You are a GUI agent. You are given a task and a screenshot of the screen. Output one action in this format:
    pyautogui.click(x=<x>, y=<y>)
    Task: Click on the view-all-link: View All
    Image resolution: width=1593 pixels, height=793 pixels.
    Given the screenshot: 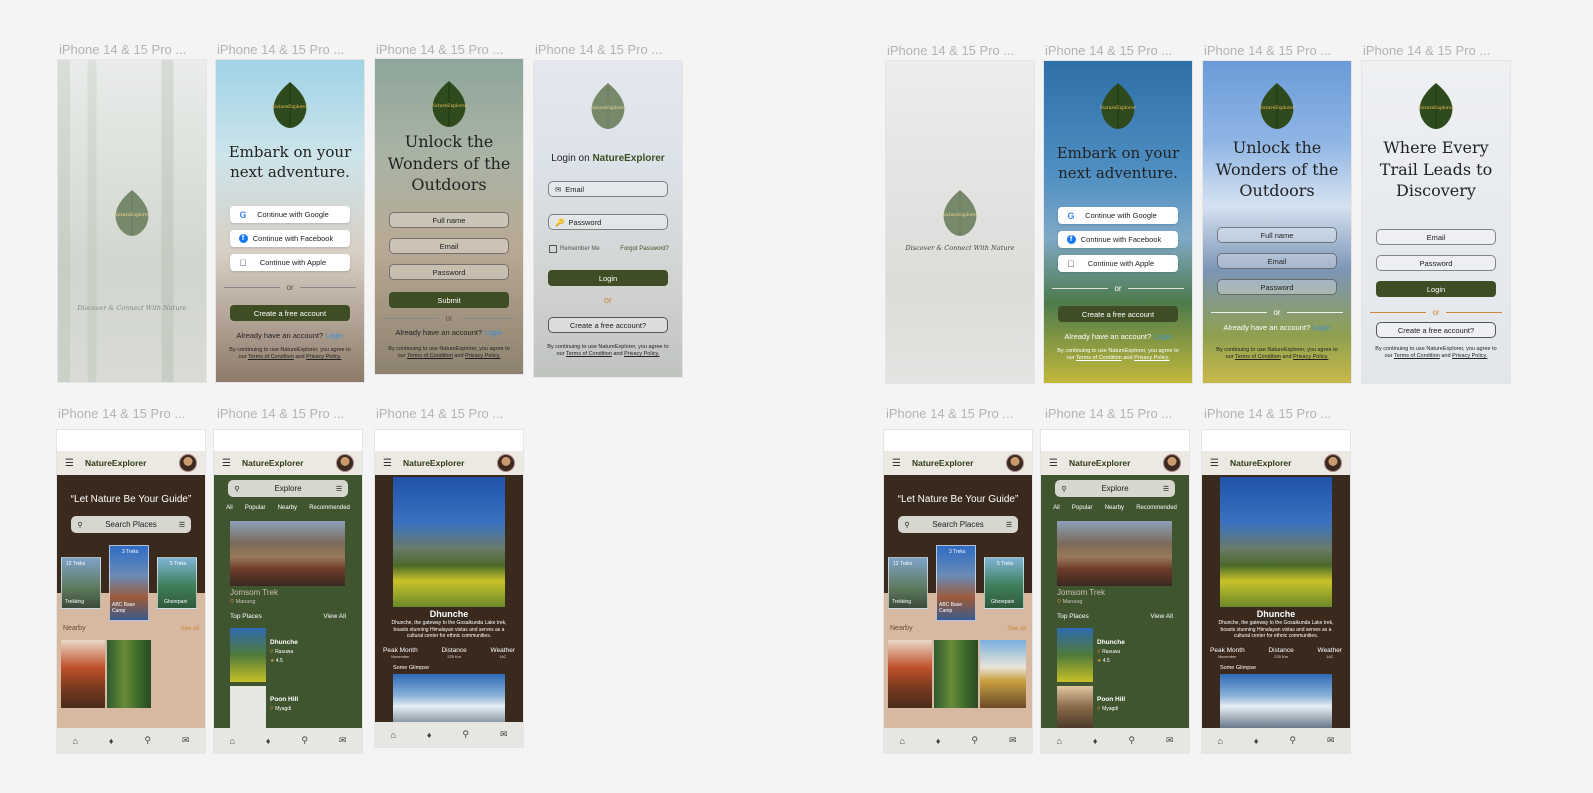 What is the action you would take?
    pyautogui.click(x=1161, y=616)
    